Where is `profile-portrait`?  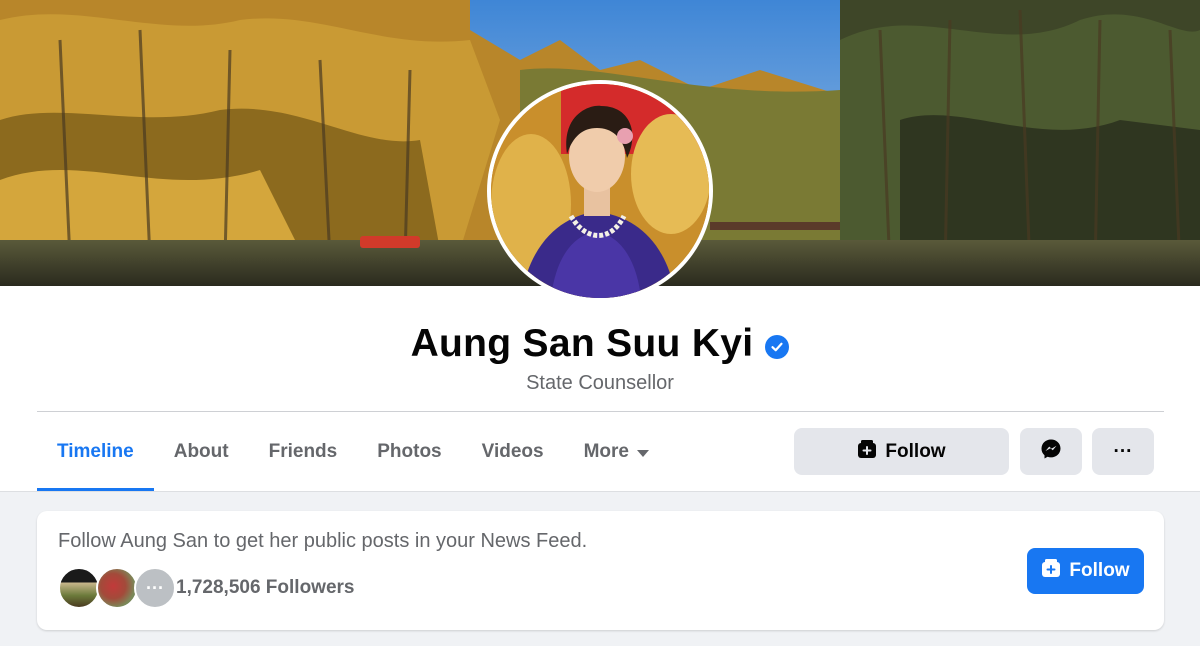
profile-portrait is located at coordinates (600, 191).